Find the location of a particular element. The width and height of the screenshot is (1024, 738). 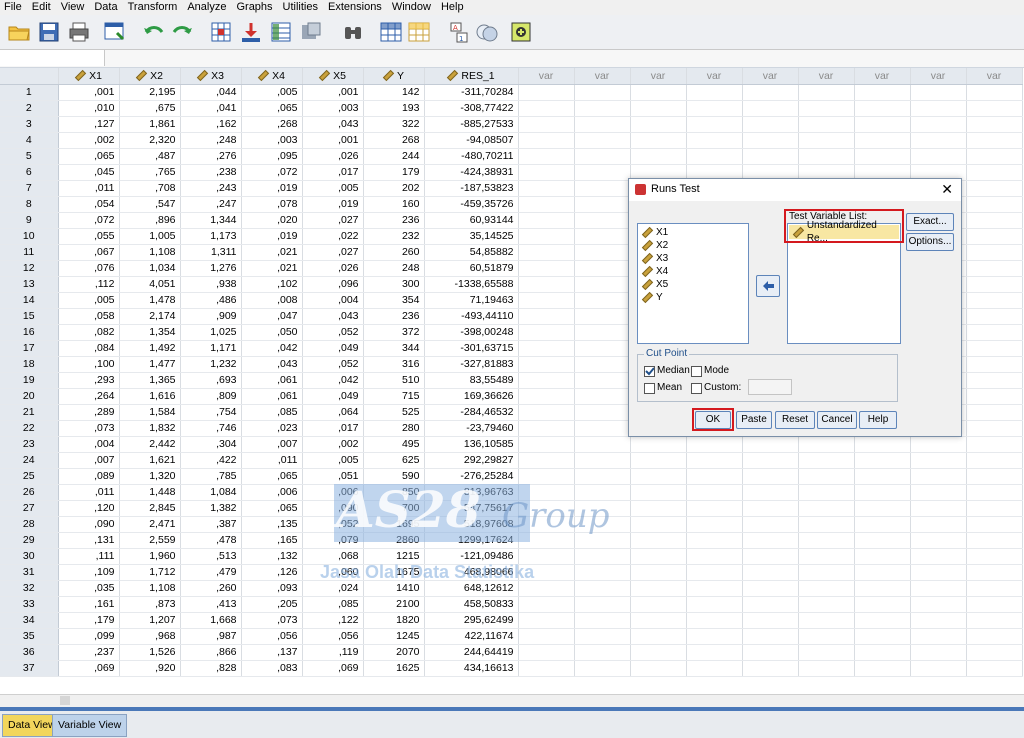

data-cell: 1410 is located at coordinates (394, 588).